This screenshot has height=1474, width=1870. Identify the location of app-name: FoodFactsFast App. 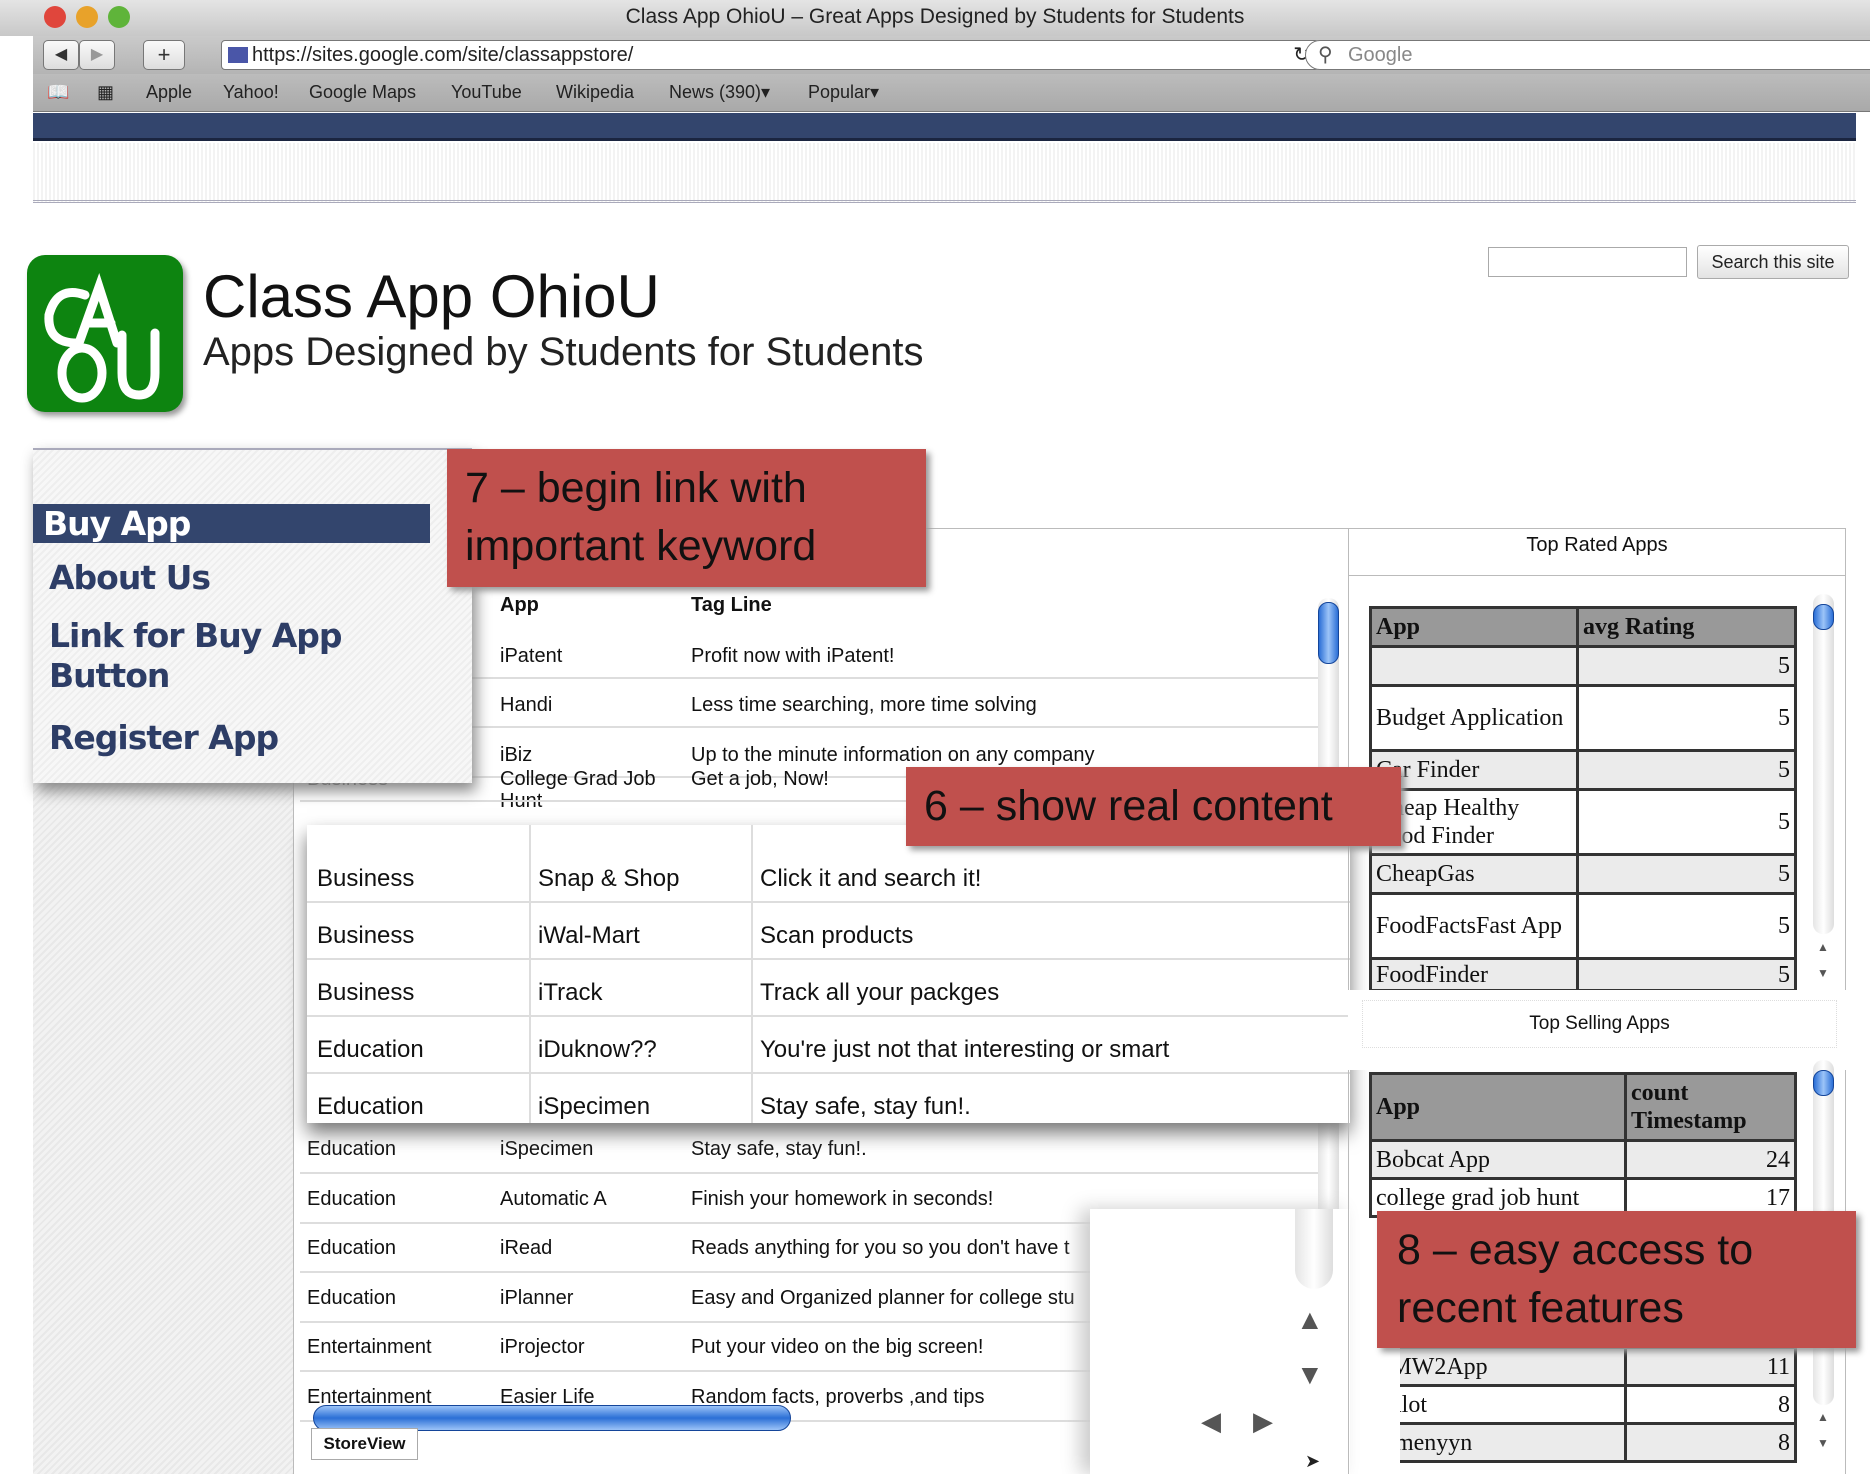
(1474, 926).